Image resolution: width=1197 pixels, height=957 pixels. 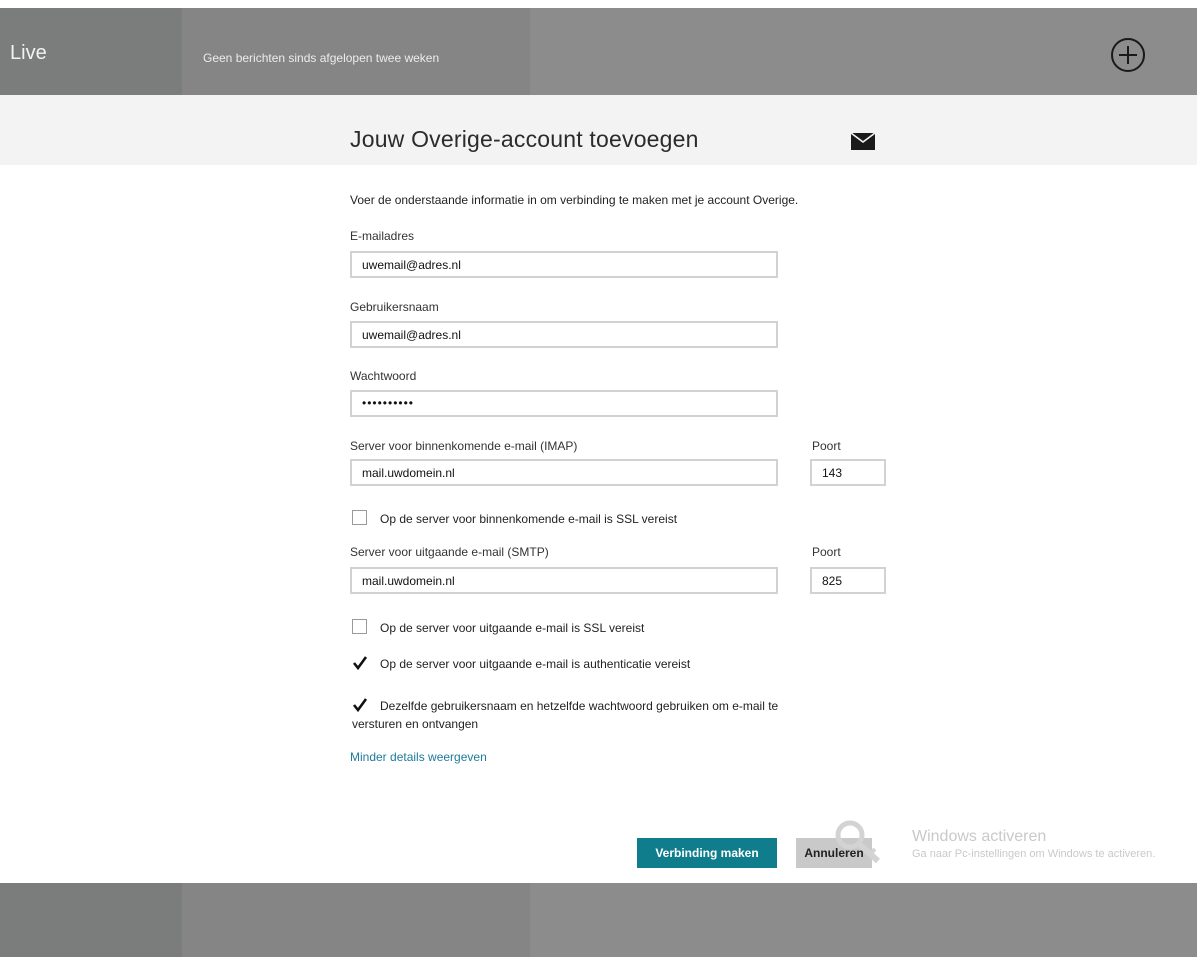 What do you see at coordinates (826, 552) in the screenshot?
I see `outgoing-port-label: Poort` at bounding box center [826, 552].